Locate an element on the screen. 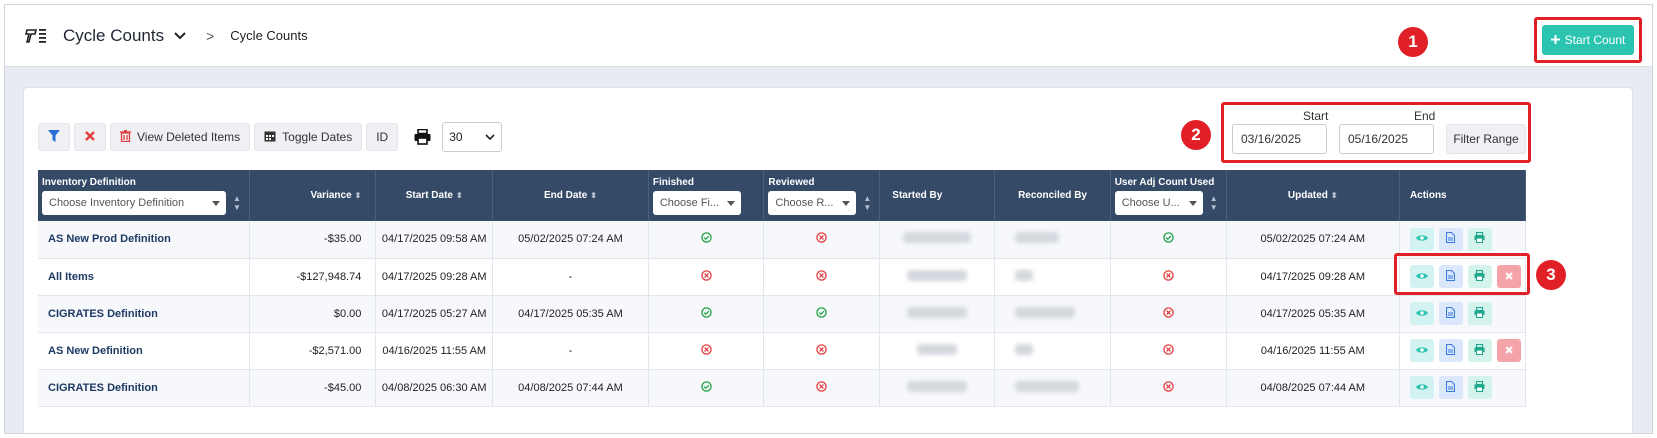 The image size is (1657, 438). col-reviewed-label: Reviewed is located at coordinates (791, 182).